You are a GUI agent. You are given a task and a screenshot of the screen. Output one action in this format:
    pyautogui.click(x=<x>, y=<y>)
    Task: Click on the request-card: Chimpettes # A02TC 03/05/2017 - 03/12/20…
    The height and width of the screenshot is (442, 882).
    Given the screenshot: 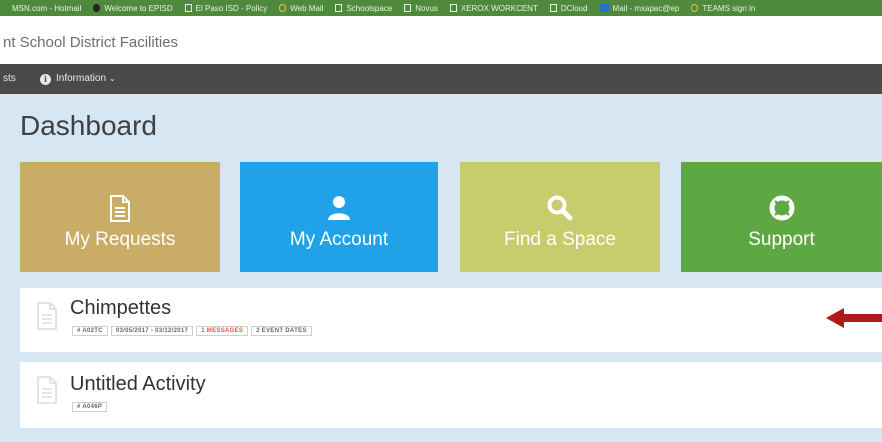 What is the action you would take?
    pyautogui.click(x=451, y=320)
    